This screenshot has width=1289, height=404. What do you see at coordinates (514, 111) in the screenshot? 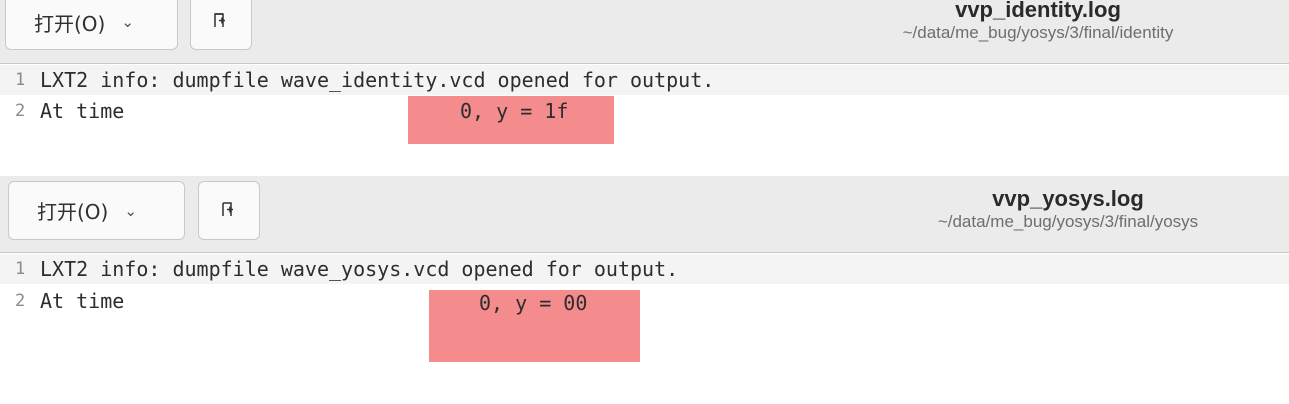
I see `highlighted-value: 0, y = 1f` at bounding box center [514, 111].